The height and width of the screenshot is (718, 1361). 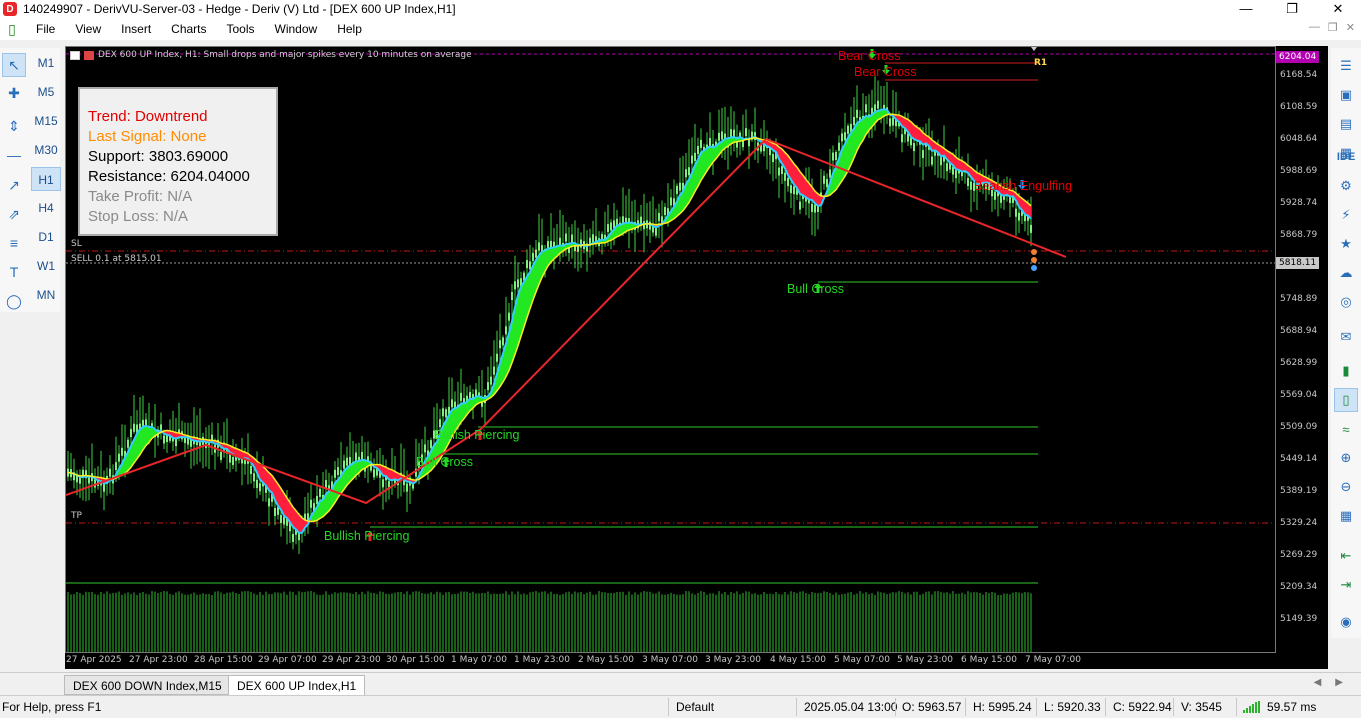 I want to click on price-tick: 5868.79, so click(x=1299, y=235).